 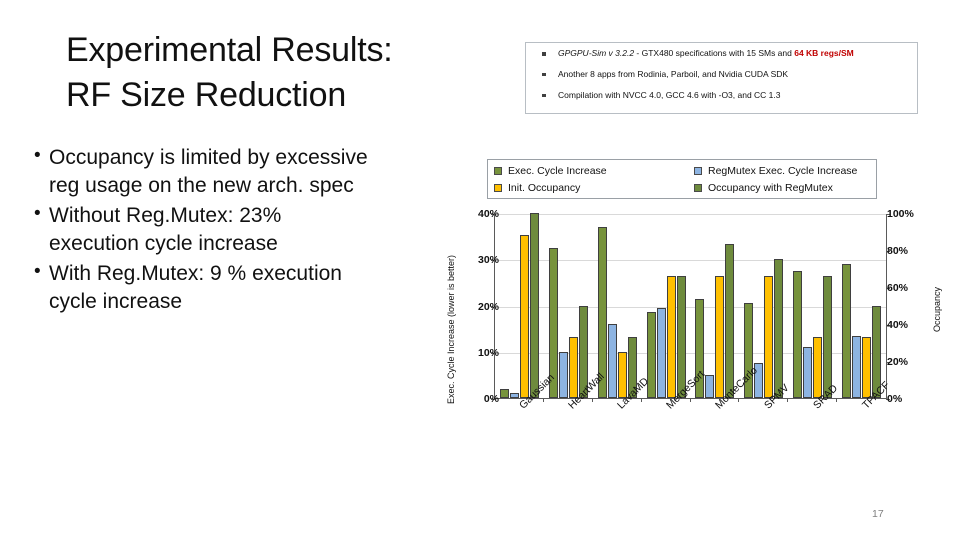 I want to click on page-title-line-1: Experimental Results:, so click(x=229, y=50).